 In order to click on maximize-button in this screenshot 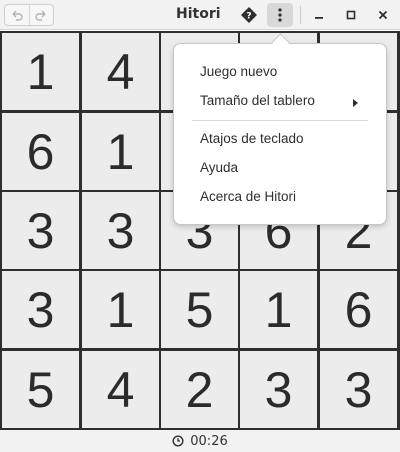, I will do `click(351, 15)`.